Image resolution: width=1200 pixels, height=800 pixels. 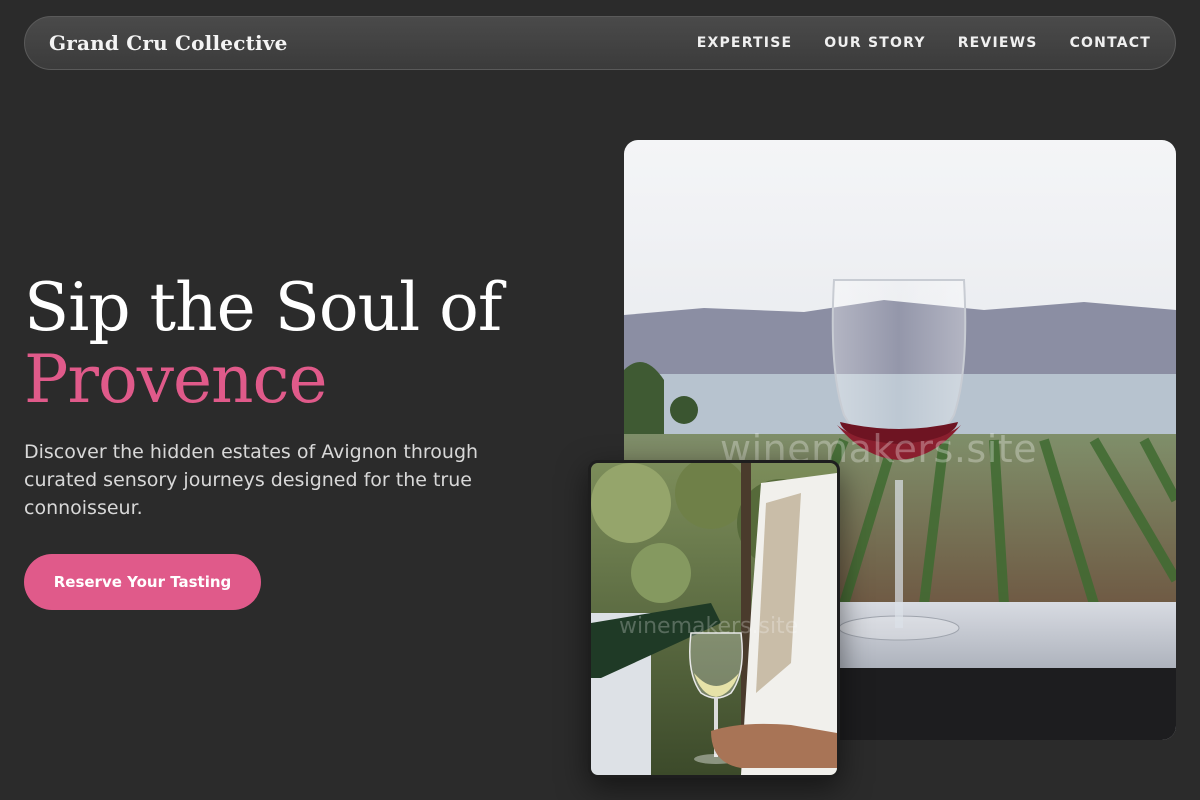 I want to click on nav-link-reviews: REVIEWS, so click(x=998, y=43).